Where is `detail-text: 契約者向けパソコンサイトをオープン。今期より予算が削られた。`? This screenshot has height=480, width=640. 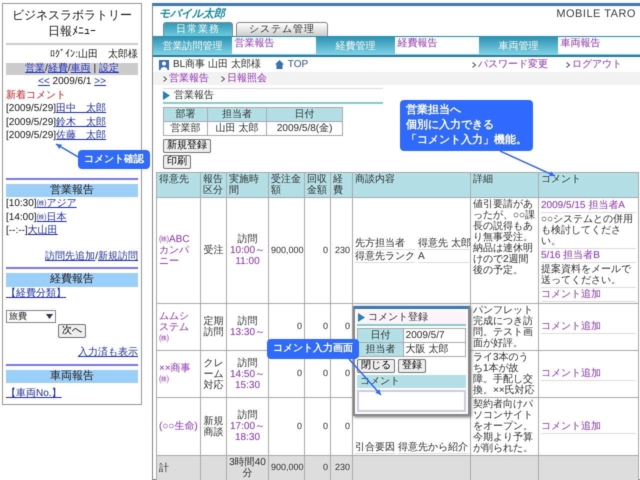 detail-text: 契約者向けパソコンサイトをオープン。今期より予算が削られた。 is located at coordinates (504, 427).